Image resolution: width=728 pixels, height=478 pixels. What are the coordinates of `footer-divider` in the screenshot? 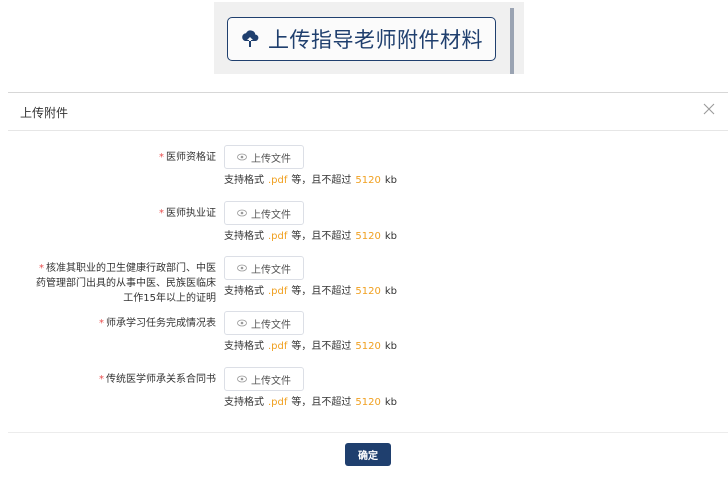 It's located at (368, 432).